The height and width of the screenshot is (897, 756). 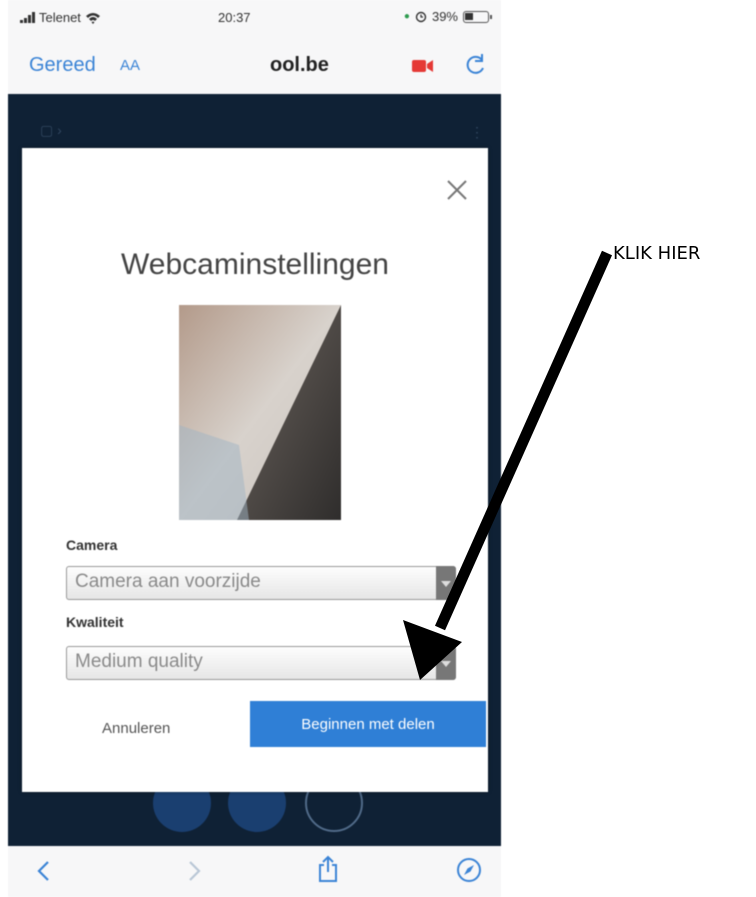 What do you see at coordinates (657, 253) in the screenshot?
I see `annotation-text: KLIK HIER` at bounding box center [657, 253].